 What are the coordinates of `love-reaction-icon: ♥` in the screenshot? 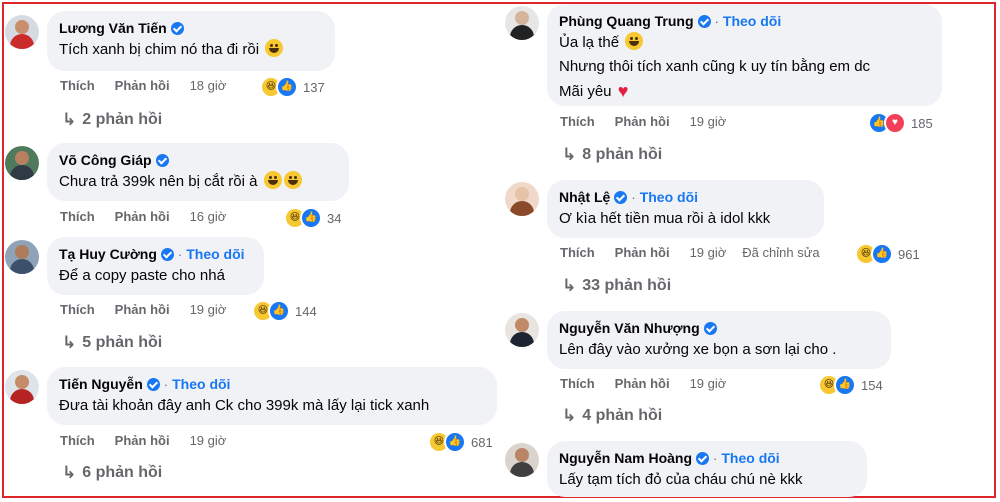 It's located at (895, 123).